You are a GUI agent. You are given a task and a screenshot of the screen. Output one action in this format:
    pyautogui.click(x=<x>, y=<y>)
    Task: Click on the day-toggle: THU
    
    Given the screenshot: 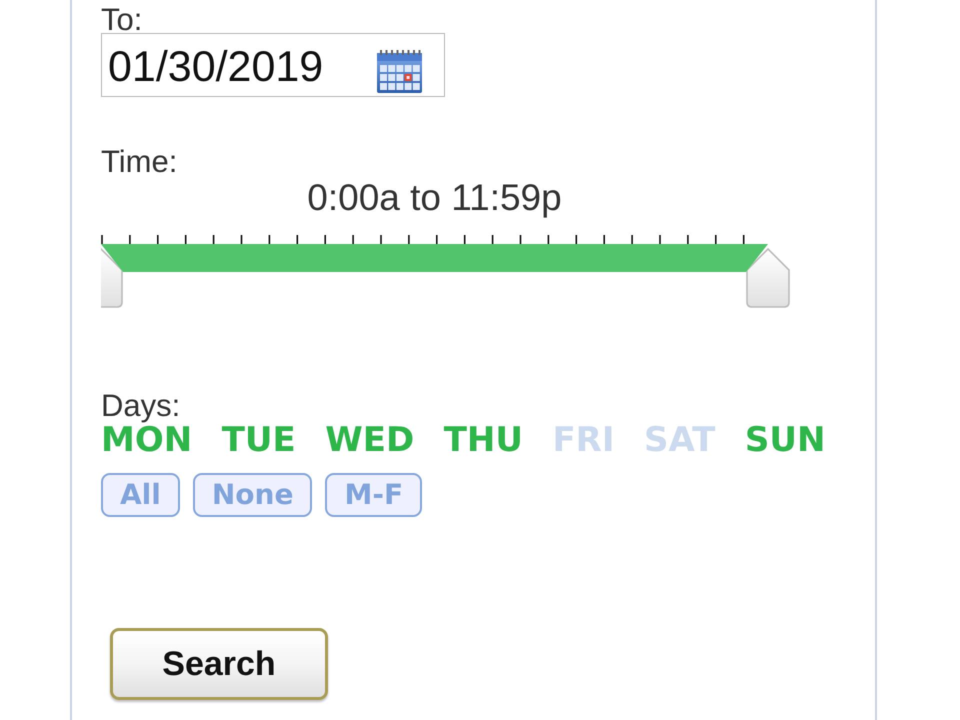 What is the action you would take?
    pyautogui.click(x=483, y=440)
    